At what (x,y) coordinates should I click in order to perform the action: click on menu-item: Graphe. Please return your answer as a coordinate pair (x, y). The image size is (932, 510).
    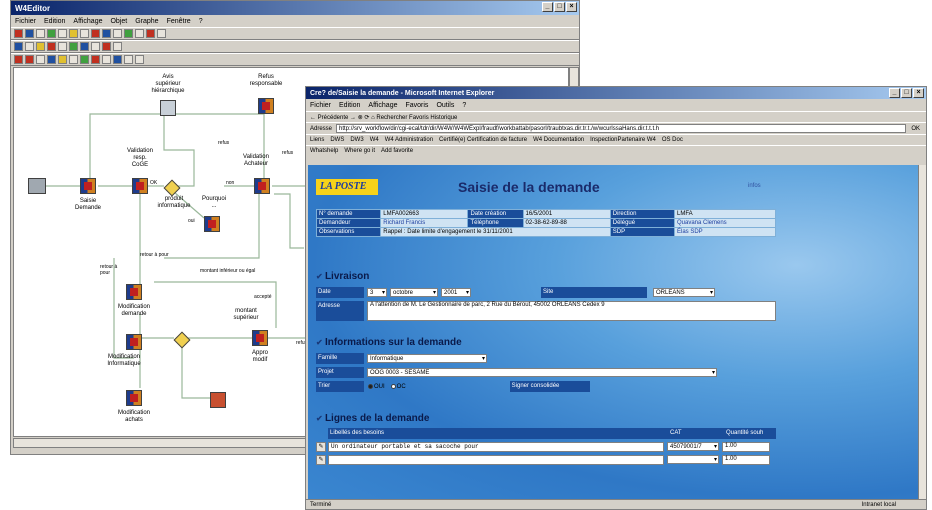
    Looking at the image, I should click on (146, 21).